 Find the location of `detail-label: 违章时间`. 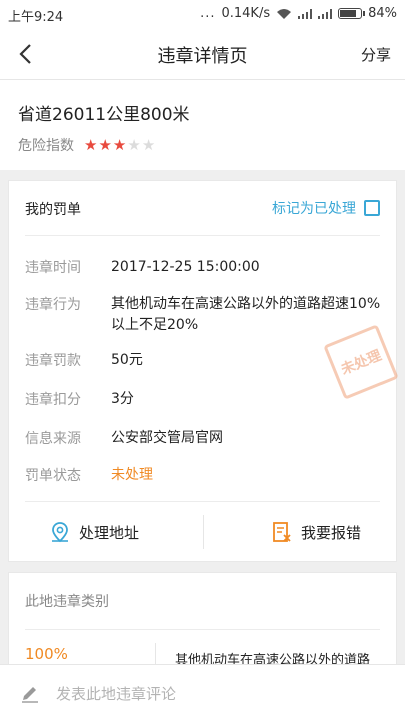

detail-label: 违章时间 is located at coordinates (53, 268).